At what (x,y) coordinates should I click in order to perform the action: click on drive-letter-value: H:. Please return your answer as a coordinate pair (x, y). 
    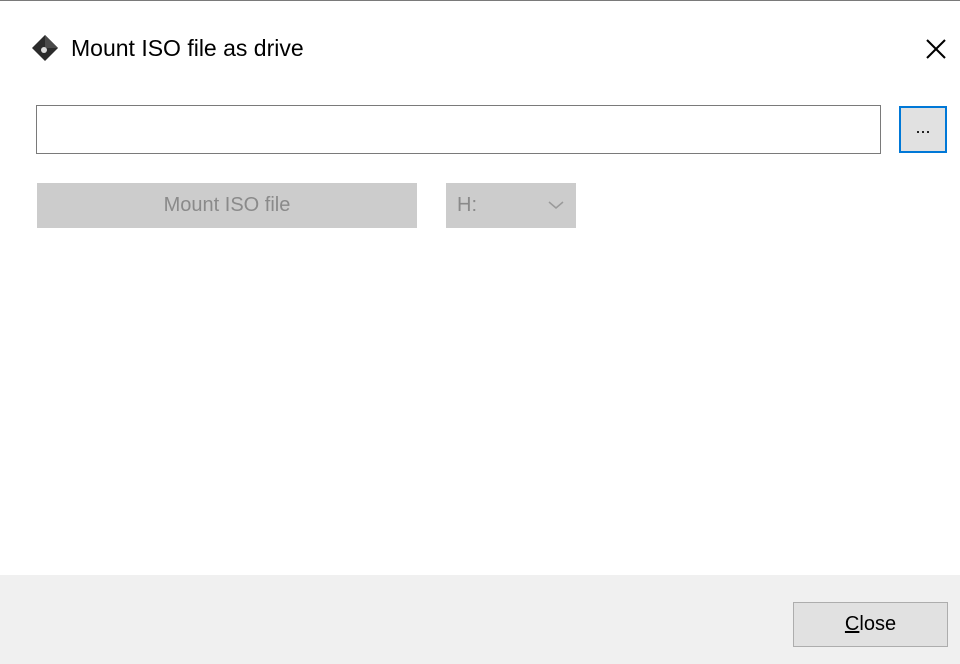
    Looking at the image, I should click on (467, 205).